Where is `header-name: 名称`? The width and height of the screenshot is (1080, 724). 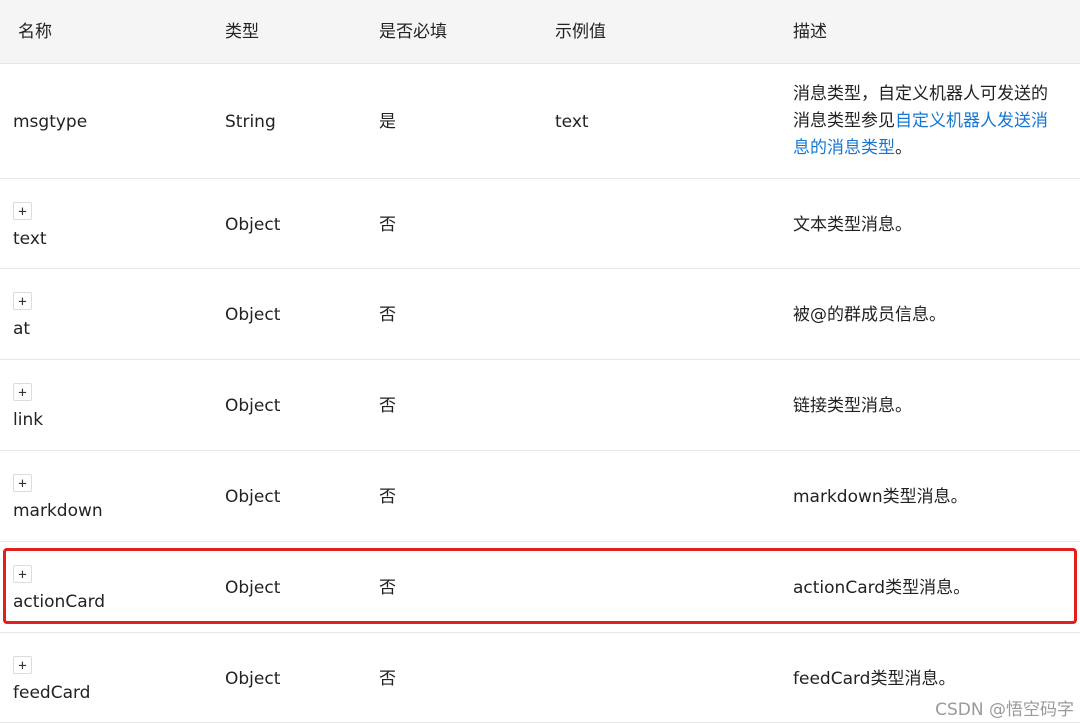 header-name: 名称 is located at coordinates (35, 32).